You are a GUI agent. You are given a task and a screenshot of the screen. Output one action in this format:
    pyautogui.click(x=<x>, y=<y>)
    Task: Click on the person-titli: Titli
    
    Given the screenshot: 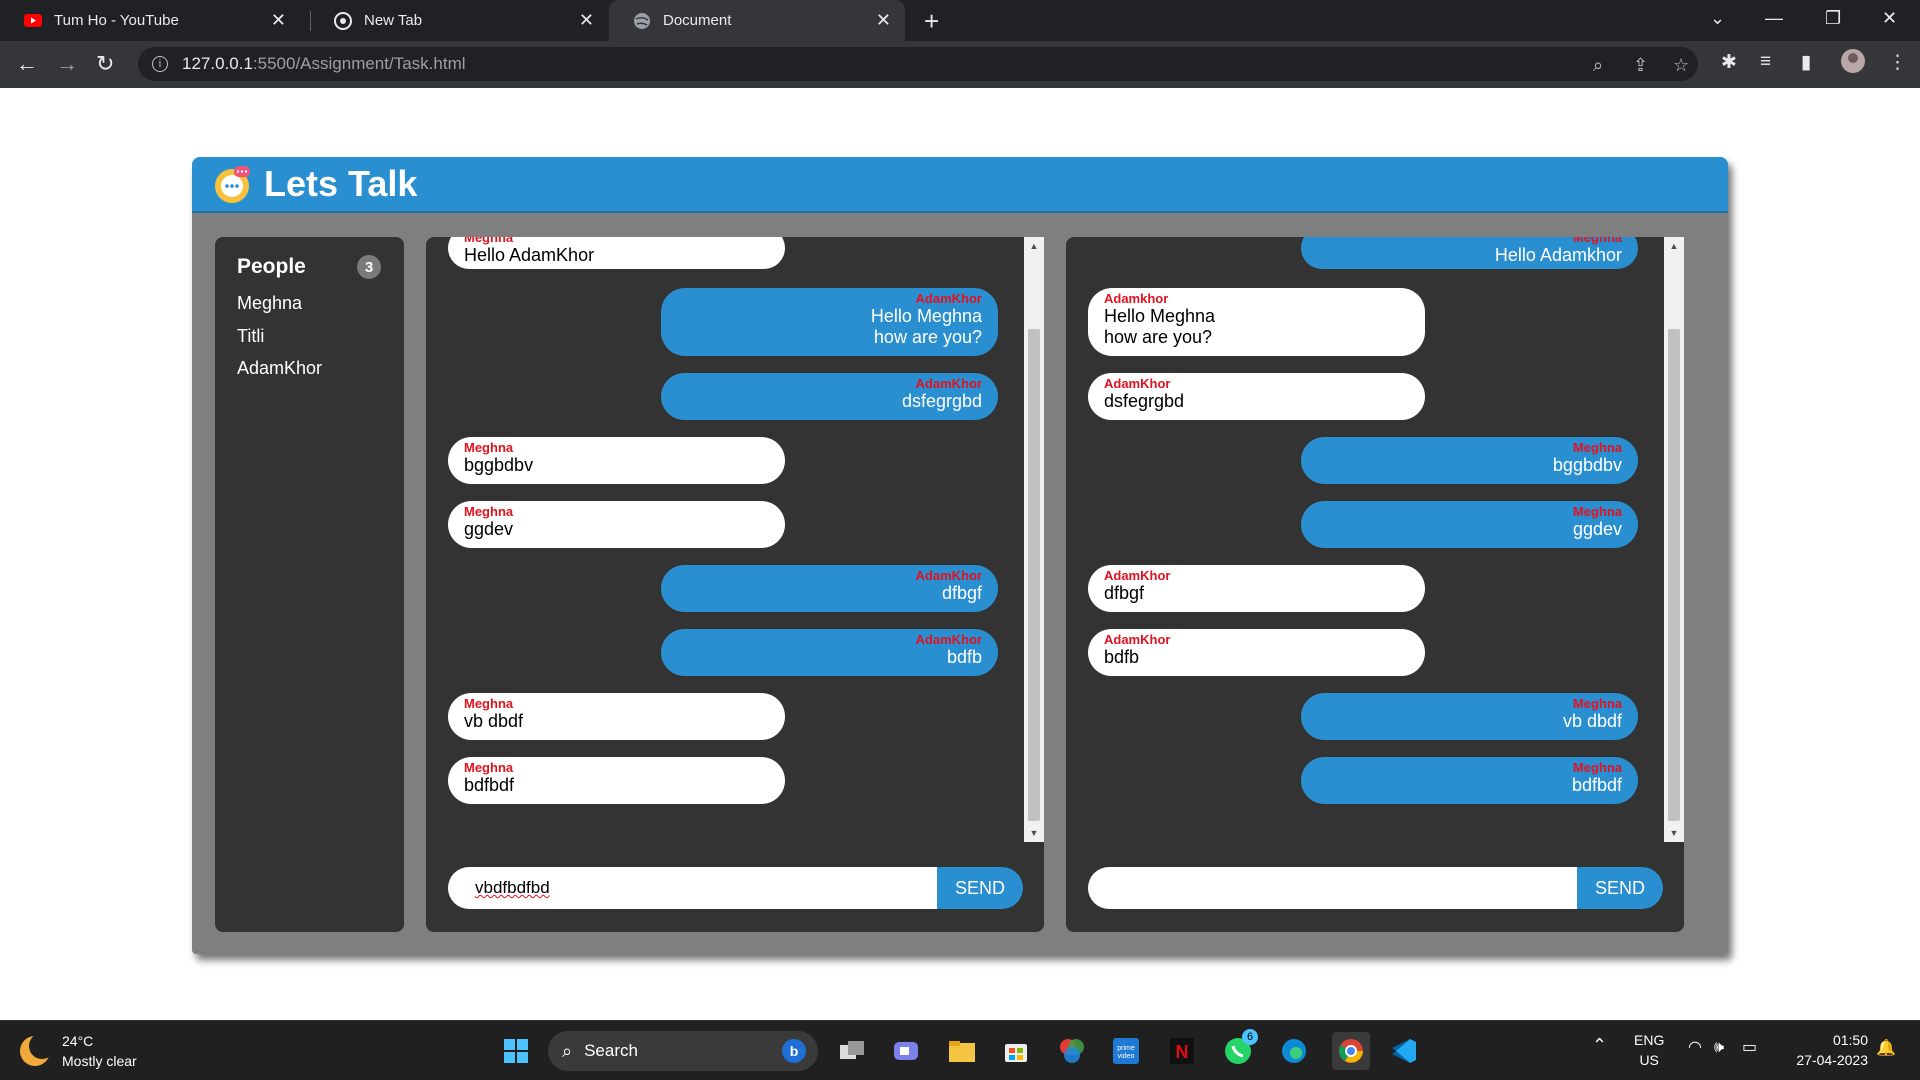 What is the action you would take?
    pyautogui.click(x=250, y=336)
    